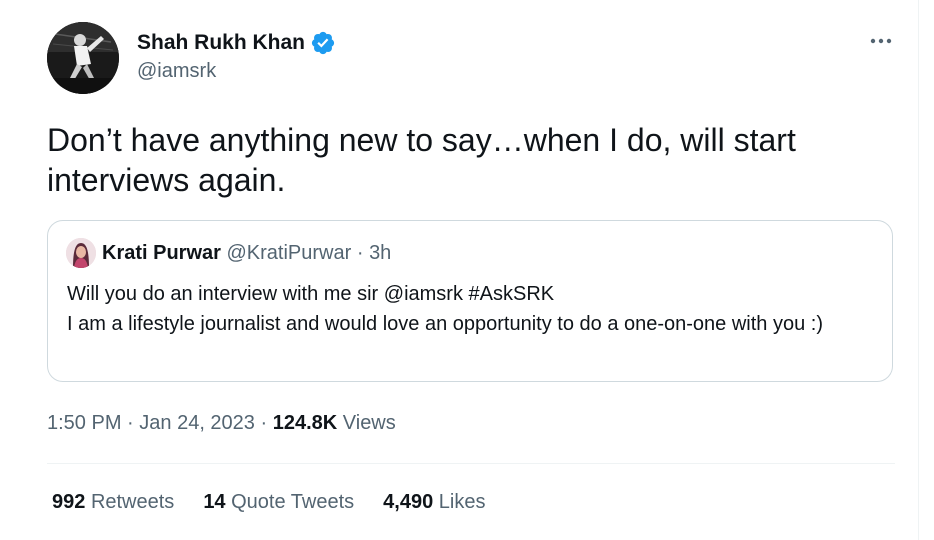  Describe the element at coordinates (408, 502) in the screenshot. I see `likes-count: 4,490` at that location.